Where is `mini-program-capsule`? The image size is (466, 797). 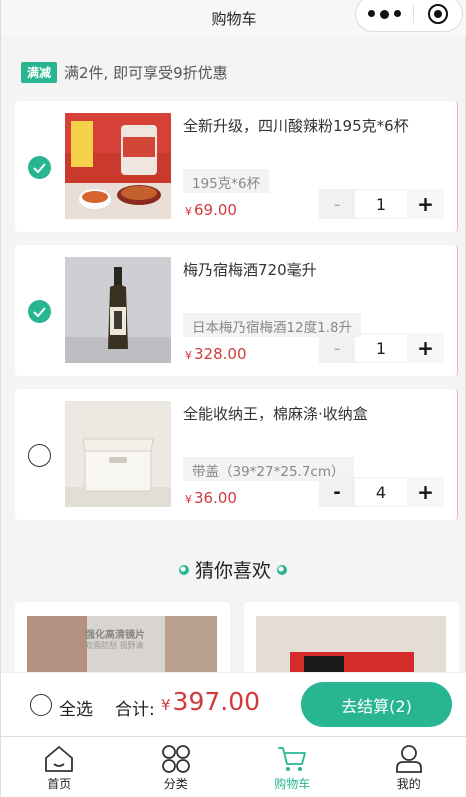 mini-program-capsule is located at coordinates (409, 16).